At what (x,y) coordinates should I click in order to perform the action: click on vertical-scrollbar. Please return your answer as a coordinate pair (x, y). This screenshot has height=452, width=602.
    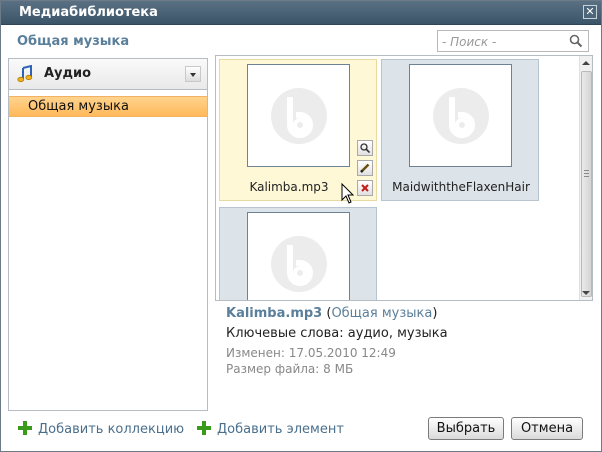
    Looking at the image, I should click on (585, 178).